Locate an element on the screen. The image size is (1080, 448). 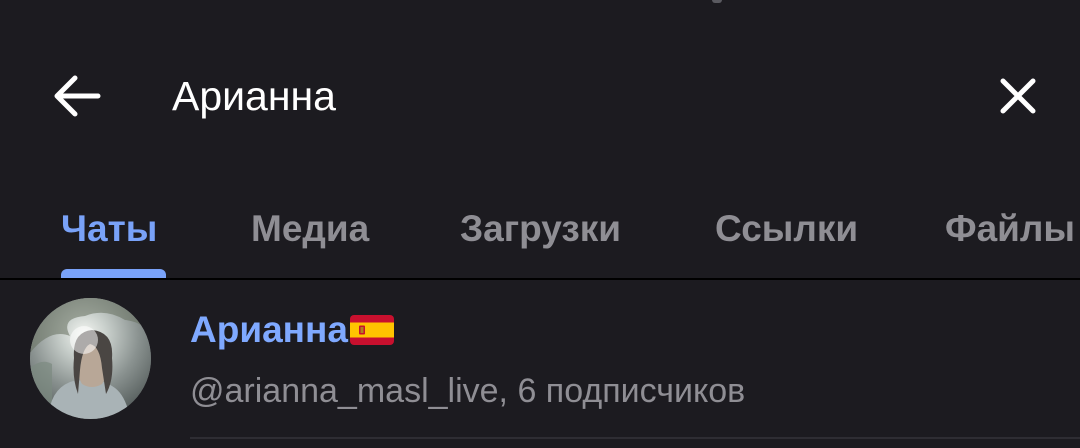
back-button is located at coordinates (76, 96).